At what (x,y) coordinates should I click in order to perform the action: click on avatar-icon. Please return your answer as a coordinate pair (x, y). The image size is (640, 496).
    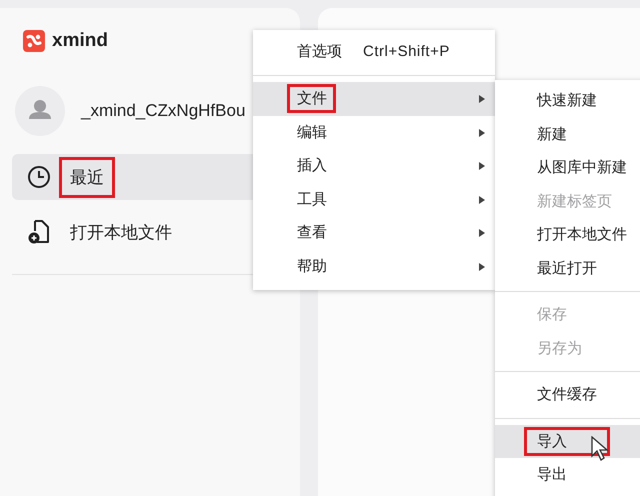
    Looking at the image, I should click on (40, 111).